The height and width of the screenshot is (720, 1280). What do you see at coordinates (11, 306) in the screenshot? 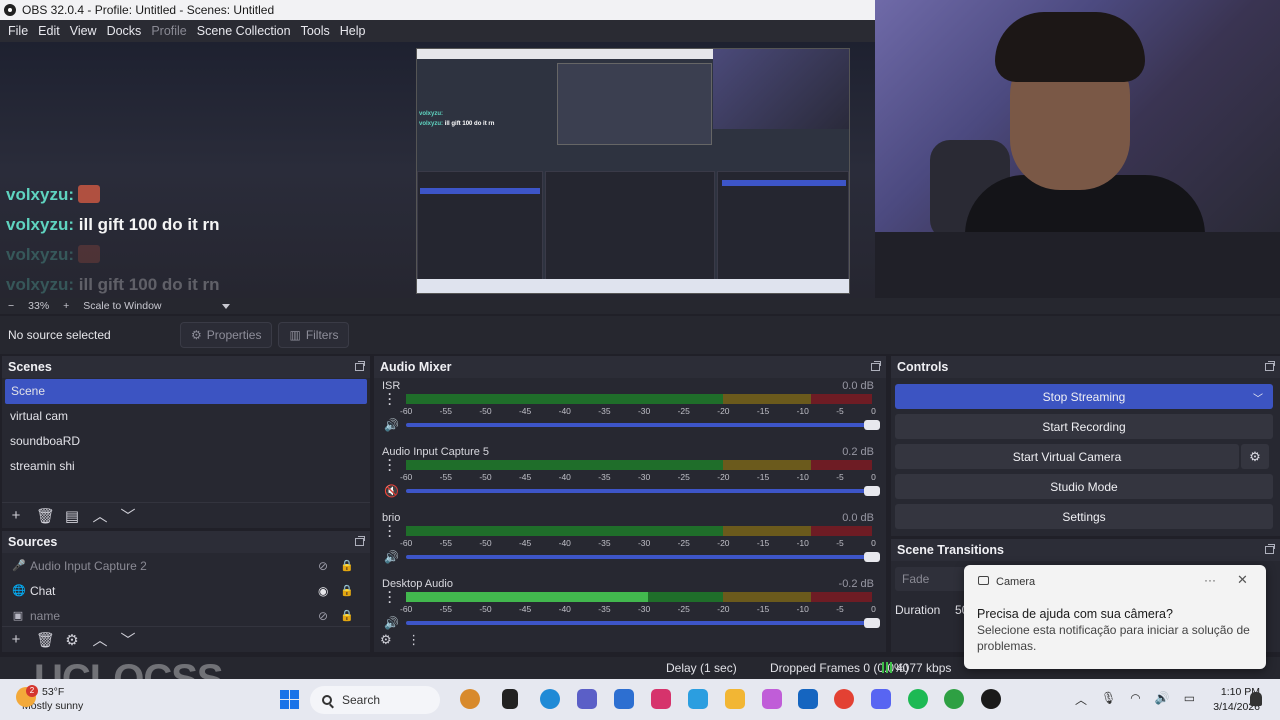
I see `zoom-out-button: −` at bounding box center [11, 306].